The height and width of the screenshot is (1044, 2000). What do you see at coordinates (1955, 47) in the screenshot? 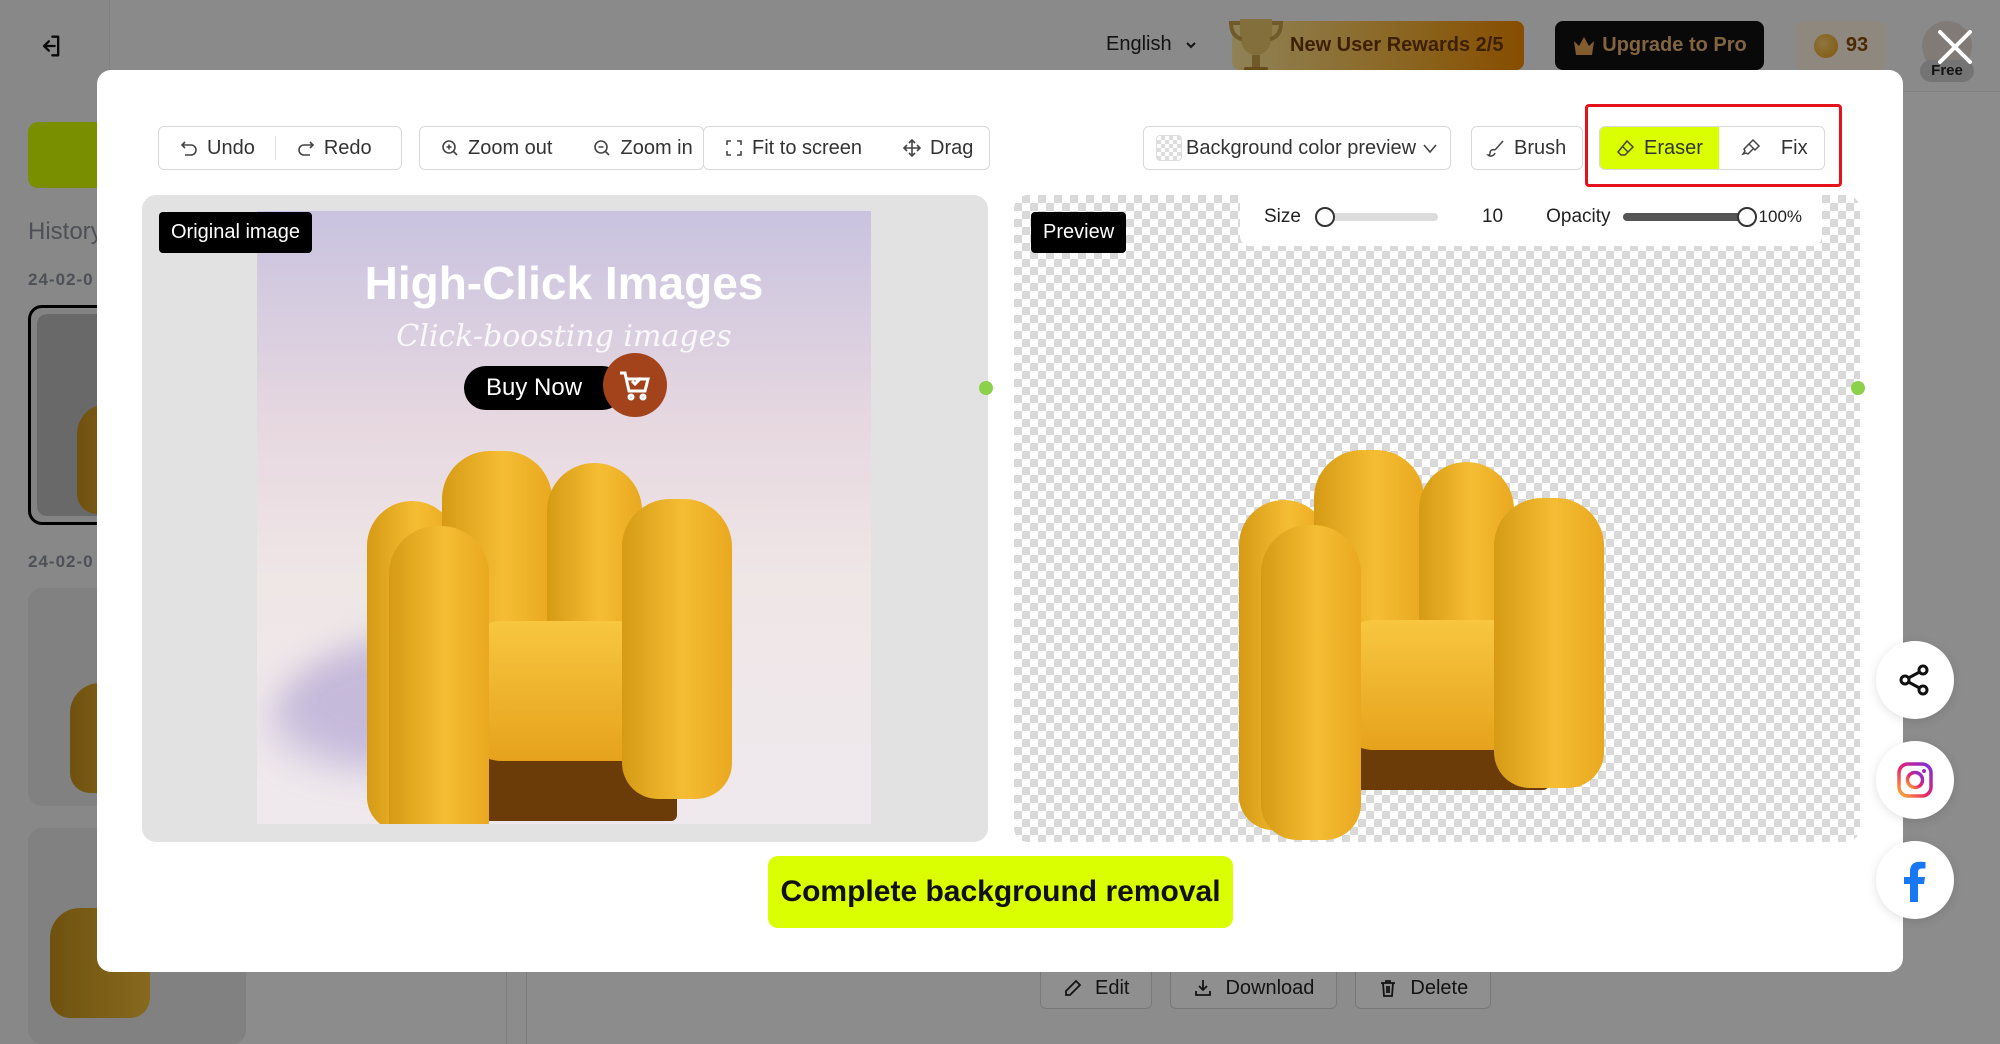
I see `close-icon` at bounding box center [1955, 47].